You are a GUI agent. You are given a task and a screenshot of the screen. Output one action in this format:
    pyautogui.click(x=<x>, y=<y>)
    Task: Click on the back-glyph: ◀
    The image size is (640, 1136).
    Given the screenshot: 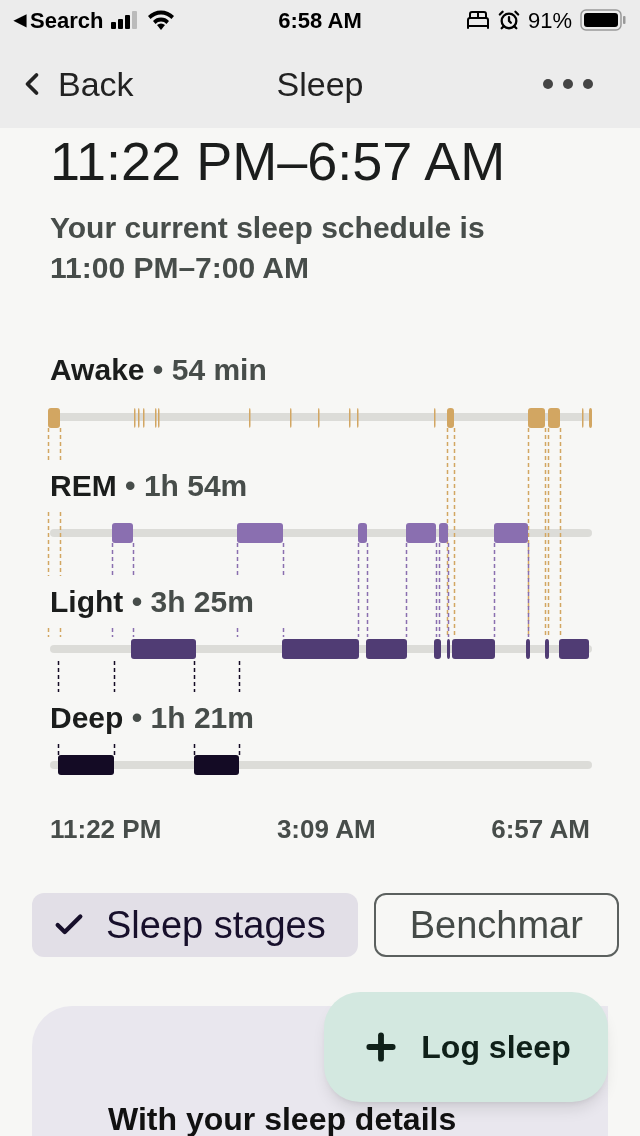 What is the action you would take?
    pyautogui.click(x=20, y=20)
    